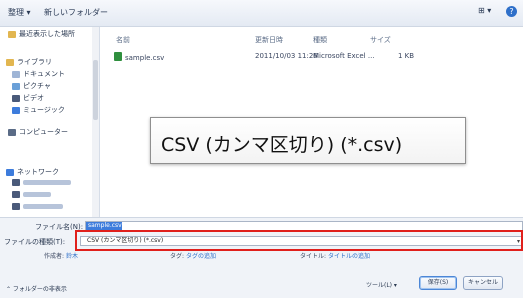 Image resolution: width=523 pixels, height=298 pixels. I want to click on nav-item-videos: ビデオ, so click(28, 98).